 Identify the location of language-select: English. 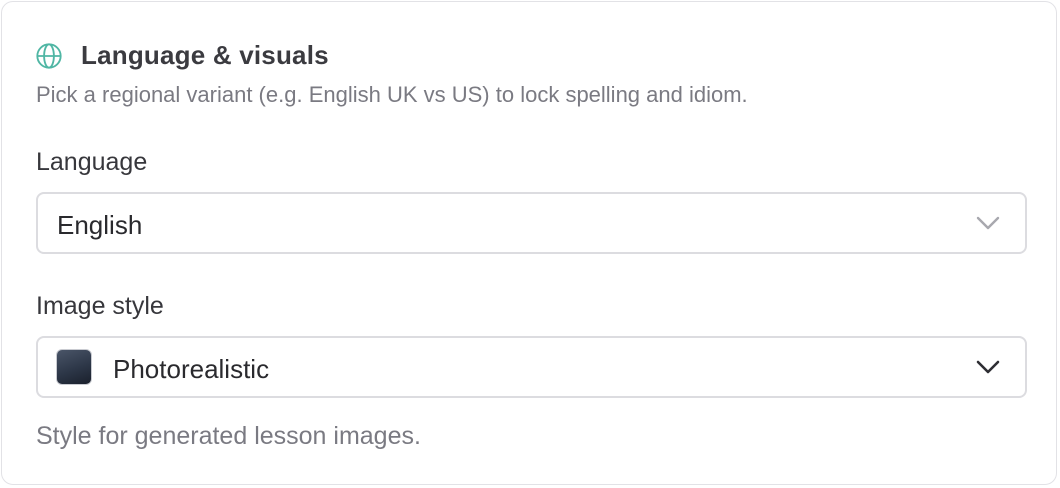
(531, 223).